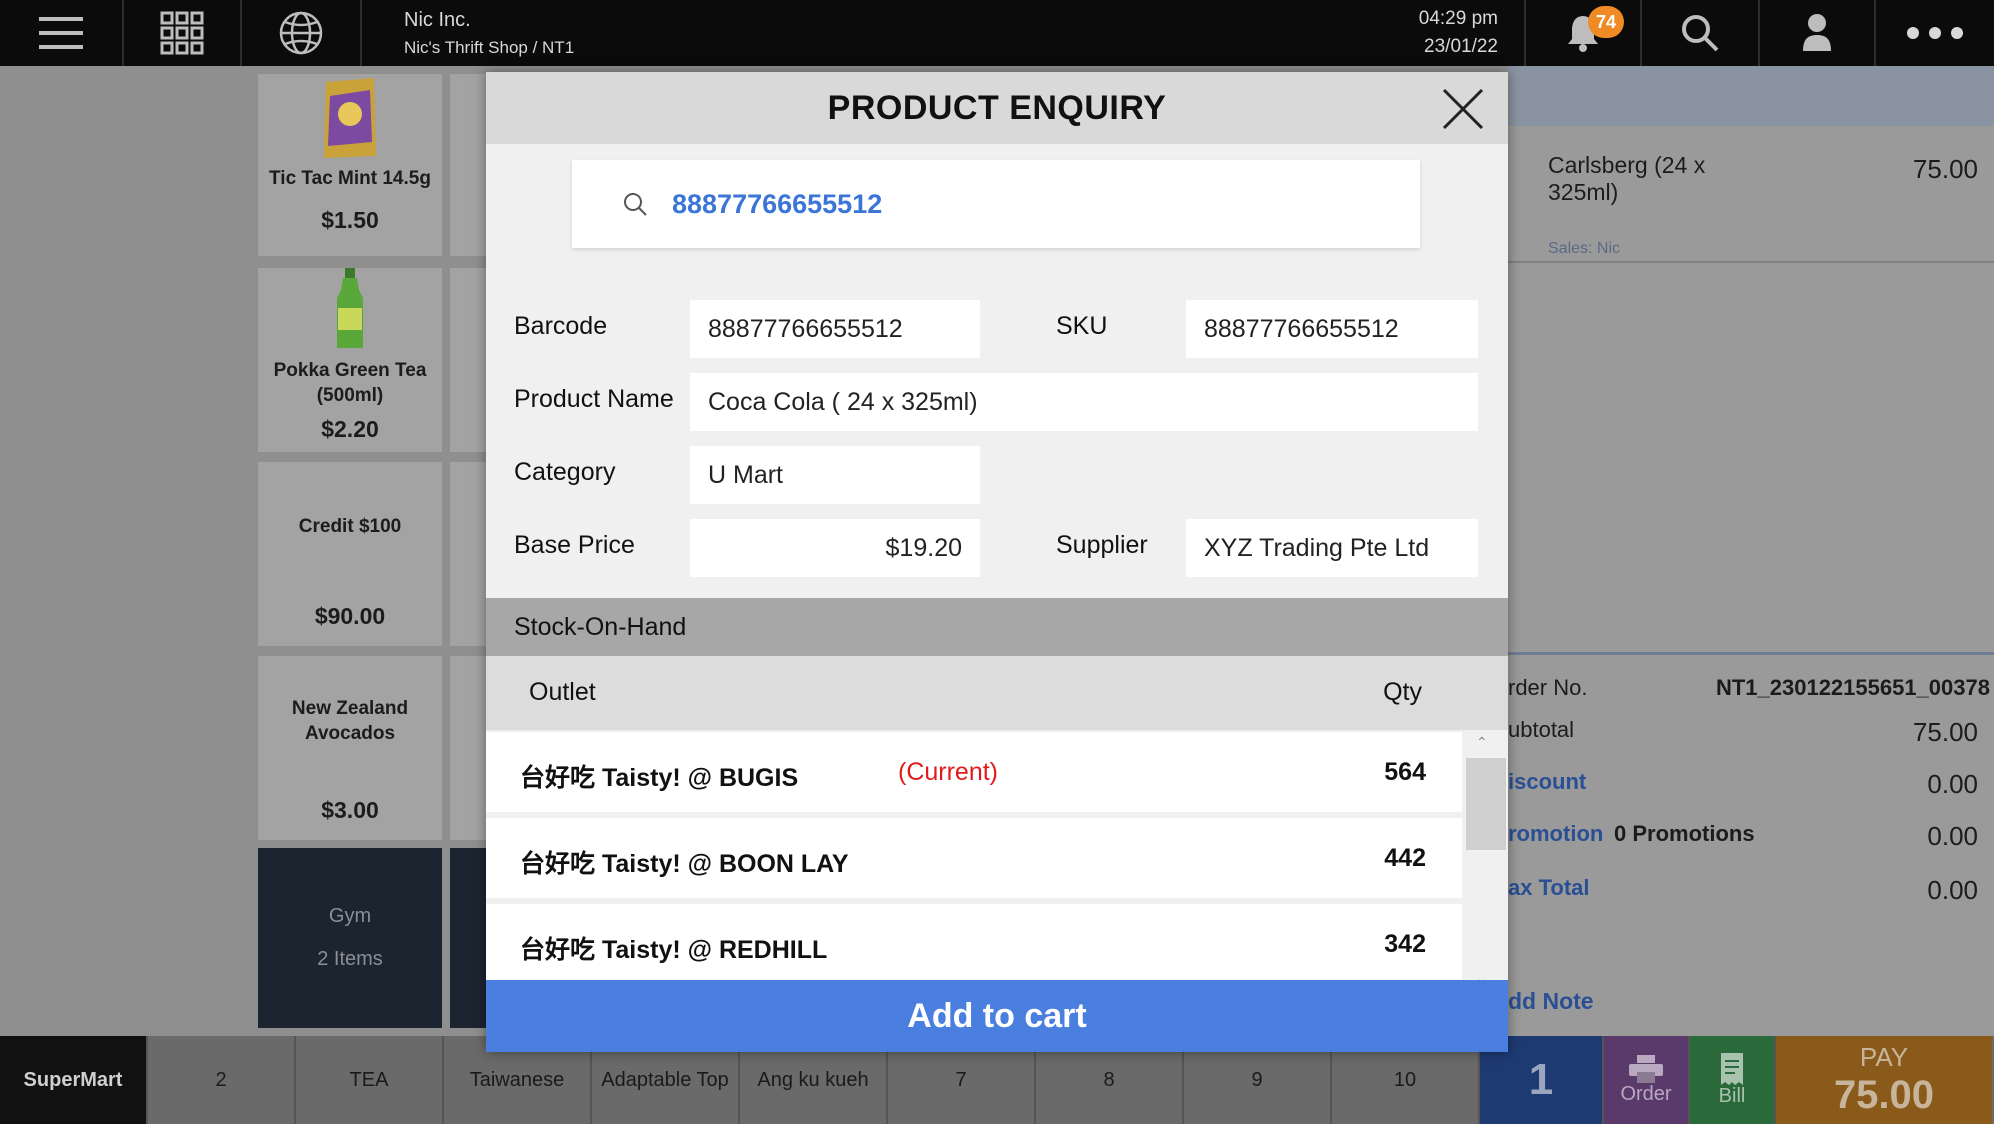  What do you see at coordinates (745, 474) in the screenshot?
I see `category-value: U Mart` at bounding box center [745, 474].